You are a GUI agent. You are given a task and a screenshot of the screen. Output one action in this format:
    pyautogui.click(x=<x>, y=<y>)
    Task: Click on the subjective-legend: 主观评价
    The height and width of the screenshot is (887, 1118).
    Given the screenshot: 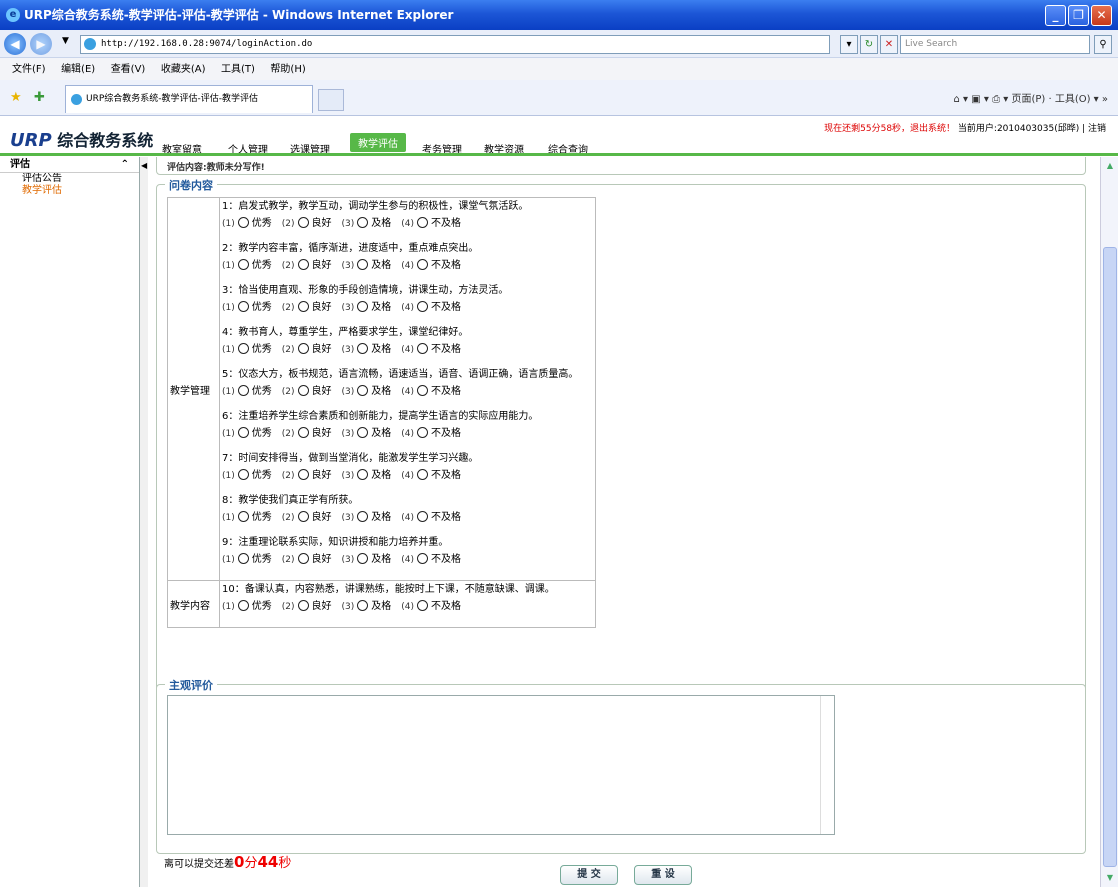 What is the action you would take?
    pyautogui.click(x=191, y=685)
    